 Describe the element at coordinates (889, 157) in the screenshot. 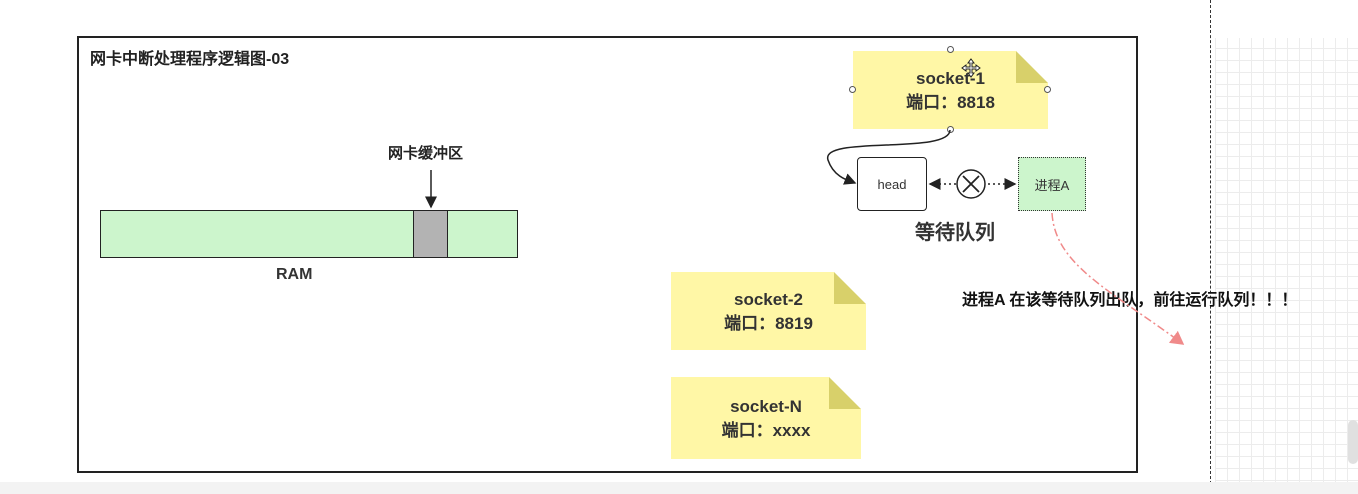

I see `socket-to-head-connector` at that location.